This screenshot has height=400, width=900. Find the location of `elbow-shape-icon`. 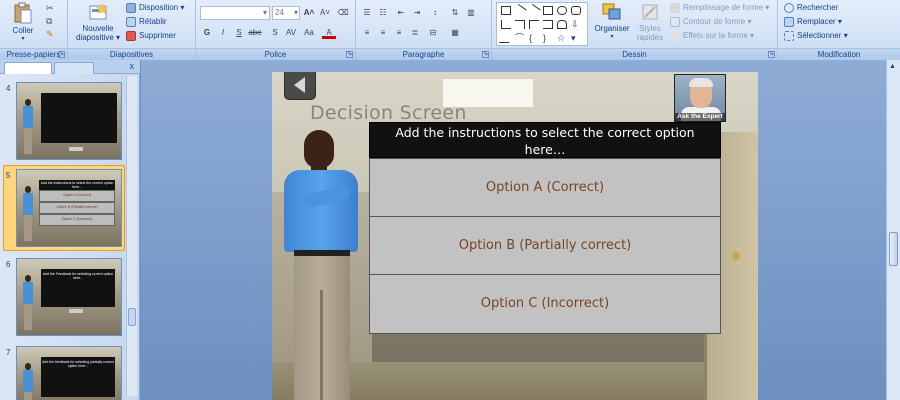

elbow-shape-icon is located at coordinates (520, 24).